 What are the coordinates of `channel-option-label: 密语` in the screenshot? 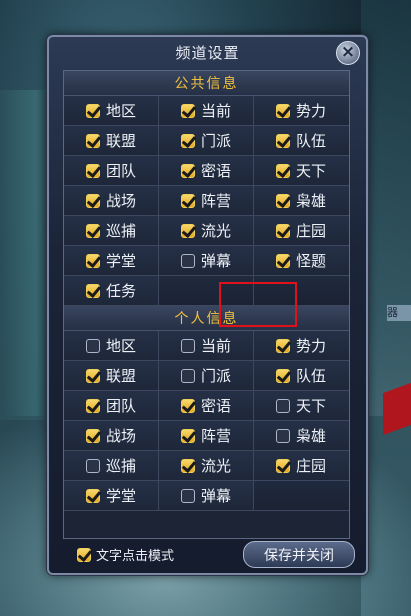 It's located at (216, 171).